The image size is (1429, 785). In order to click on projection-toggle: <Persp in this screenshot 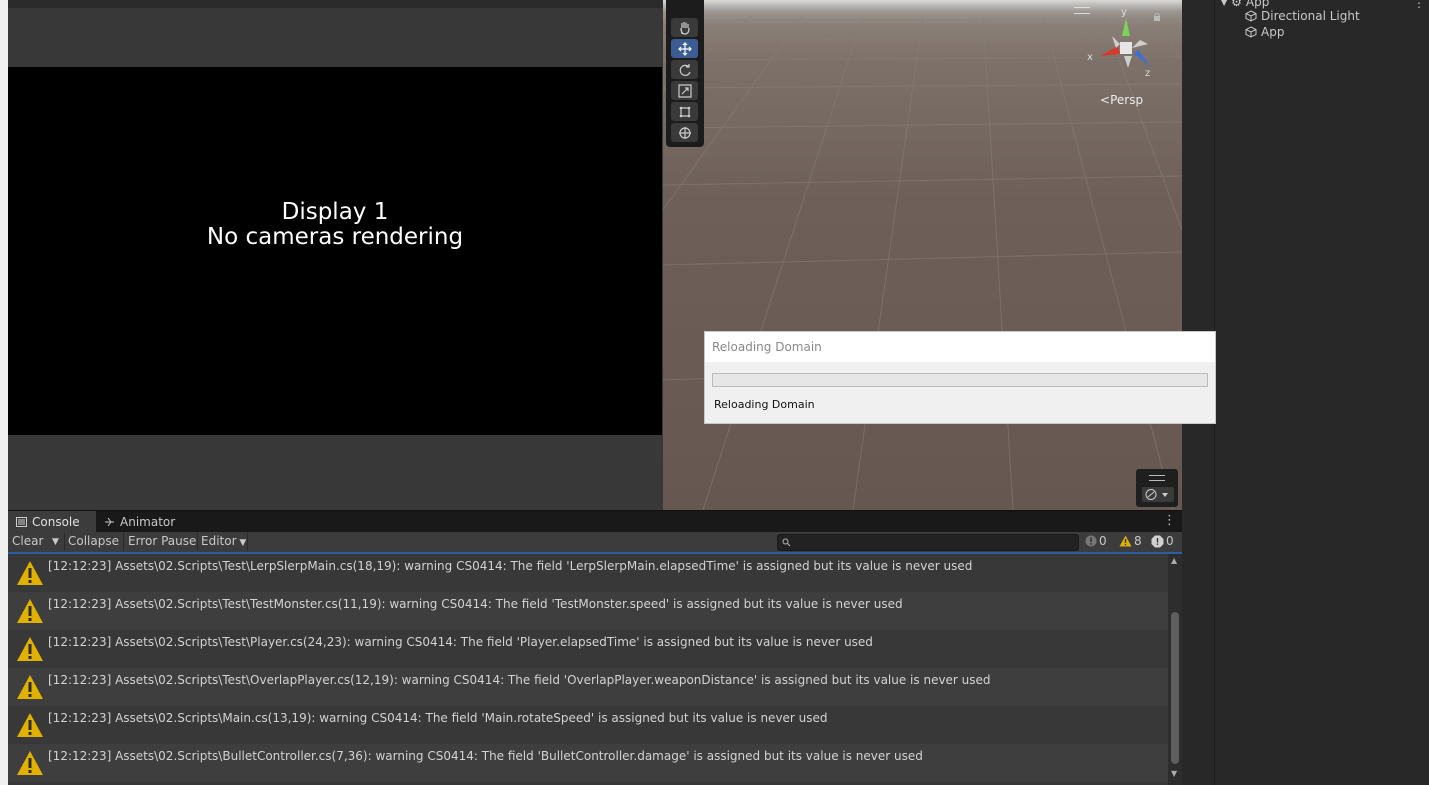, I will do `click(1121, 100)`.